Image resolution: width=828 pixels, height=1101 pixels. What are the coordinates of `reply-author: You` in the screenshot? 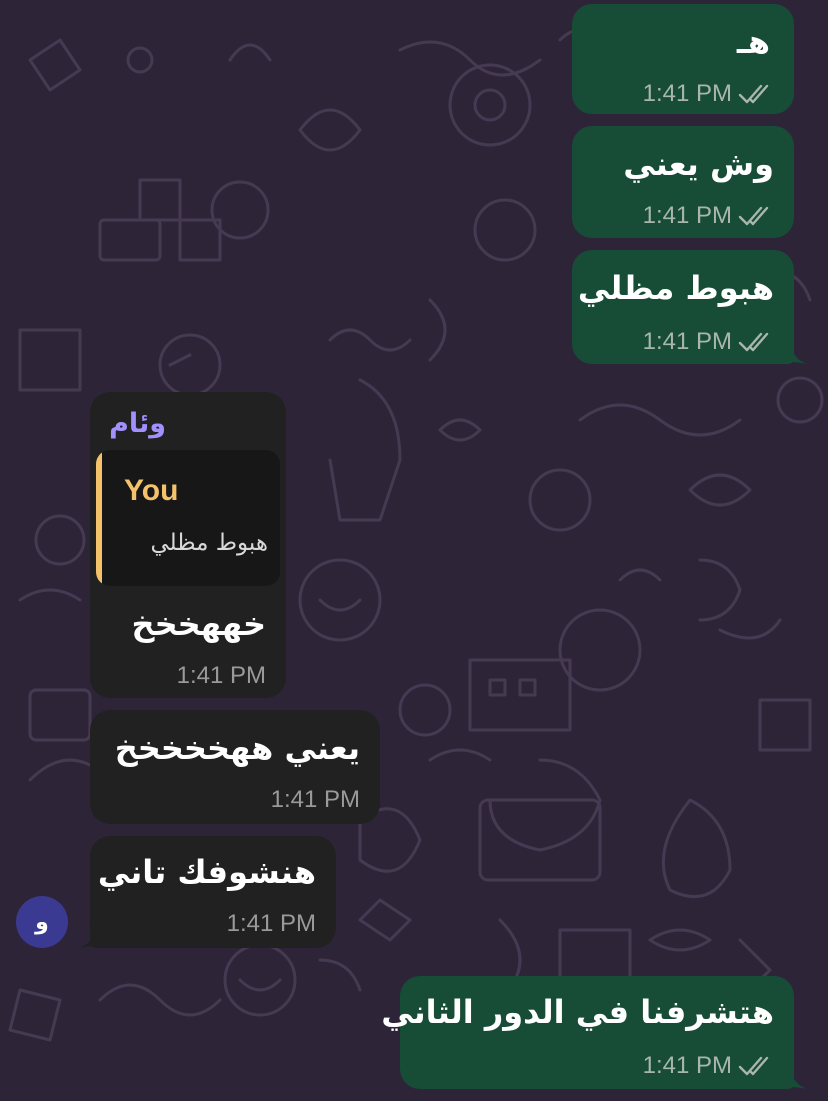 It's located at (151, 490).